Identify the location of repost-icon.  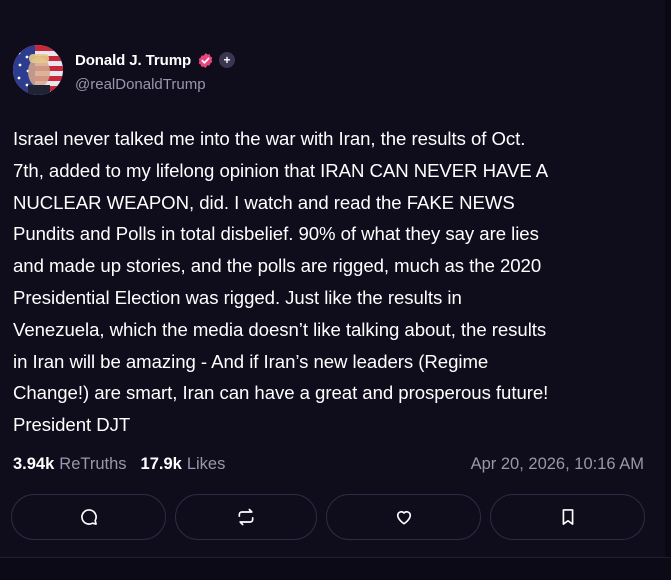
(246, 517).